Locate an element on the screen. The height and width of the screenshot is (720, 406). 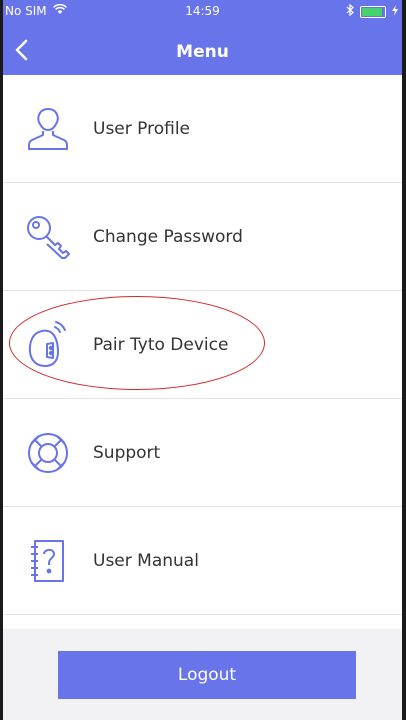
bluetooth-icon is located at coordinates (350, 11).